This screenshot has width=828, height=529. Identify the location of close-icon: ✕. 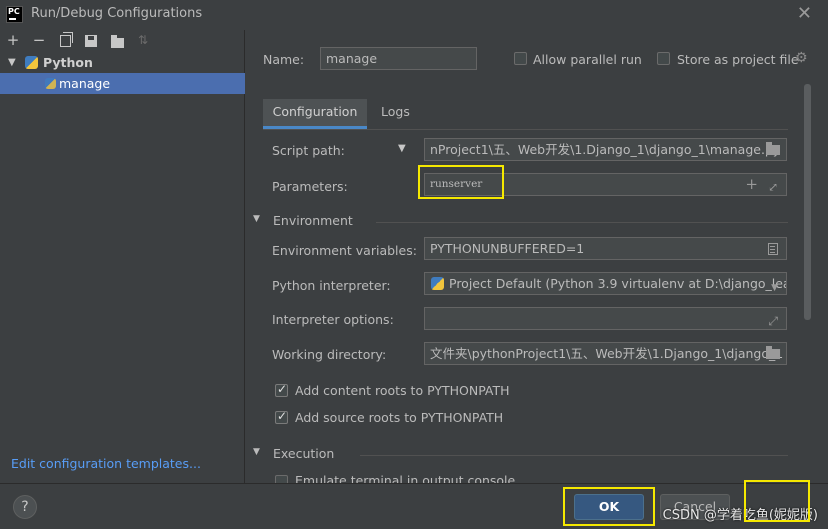
(804, 13).